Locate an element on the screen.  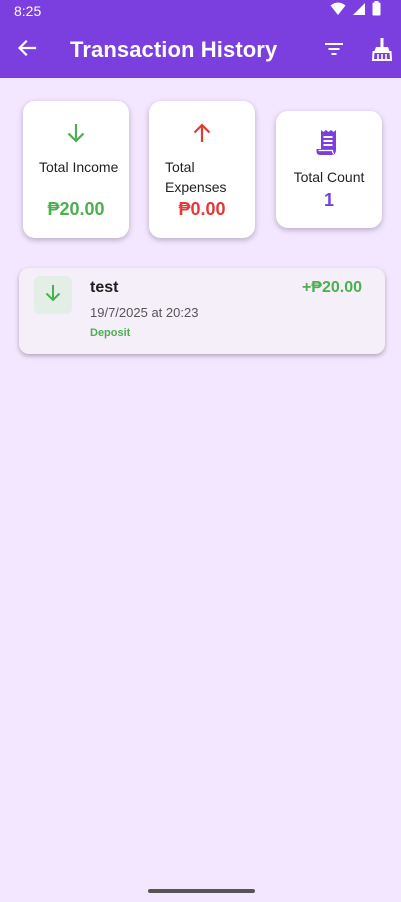
total-expenses-value: ₱0.00 is located at coordinates (202, 209).